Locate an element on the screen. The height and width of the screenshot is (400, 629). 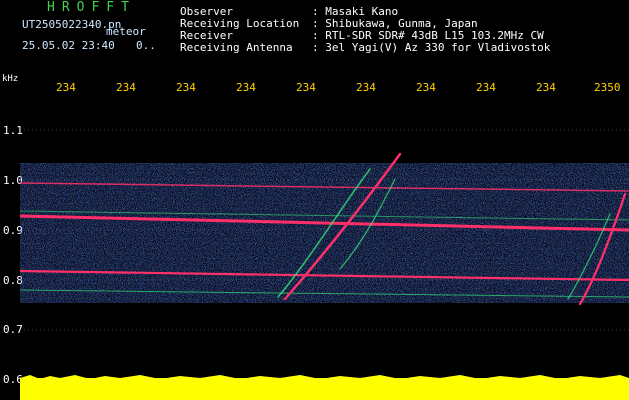
file-type-label: meteor is located at coordinates (126, 31).